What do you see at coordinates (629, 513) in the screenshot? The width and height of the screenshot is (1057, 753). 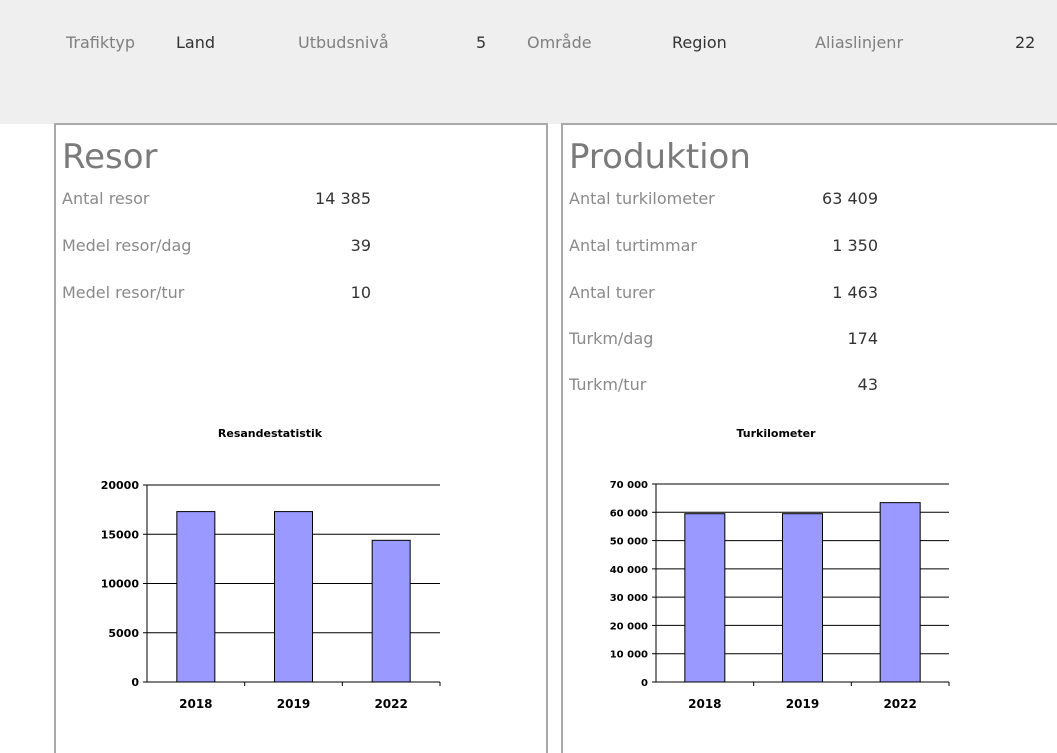 I see `y-tick-label: 60 000` at bounding box center [629, 513].